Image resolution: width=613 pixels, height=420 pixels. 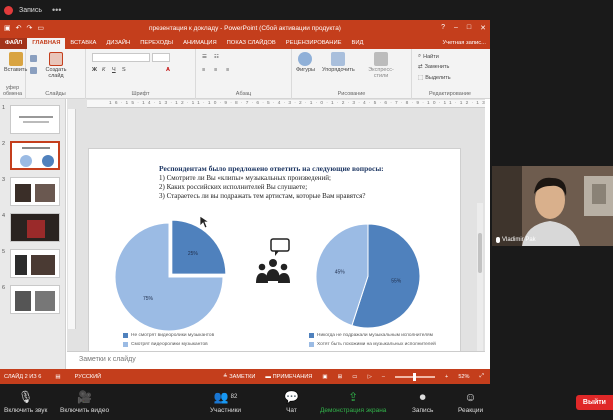 I want to click on zoom-level: 52%, so click(x=463, y=377).